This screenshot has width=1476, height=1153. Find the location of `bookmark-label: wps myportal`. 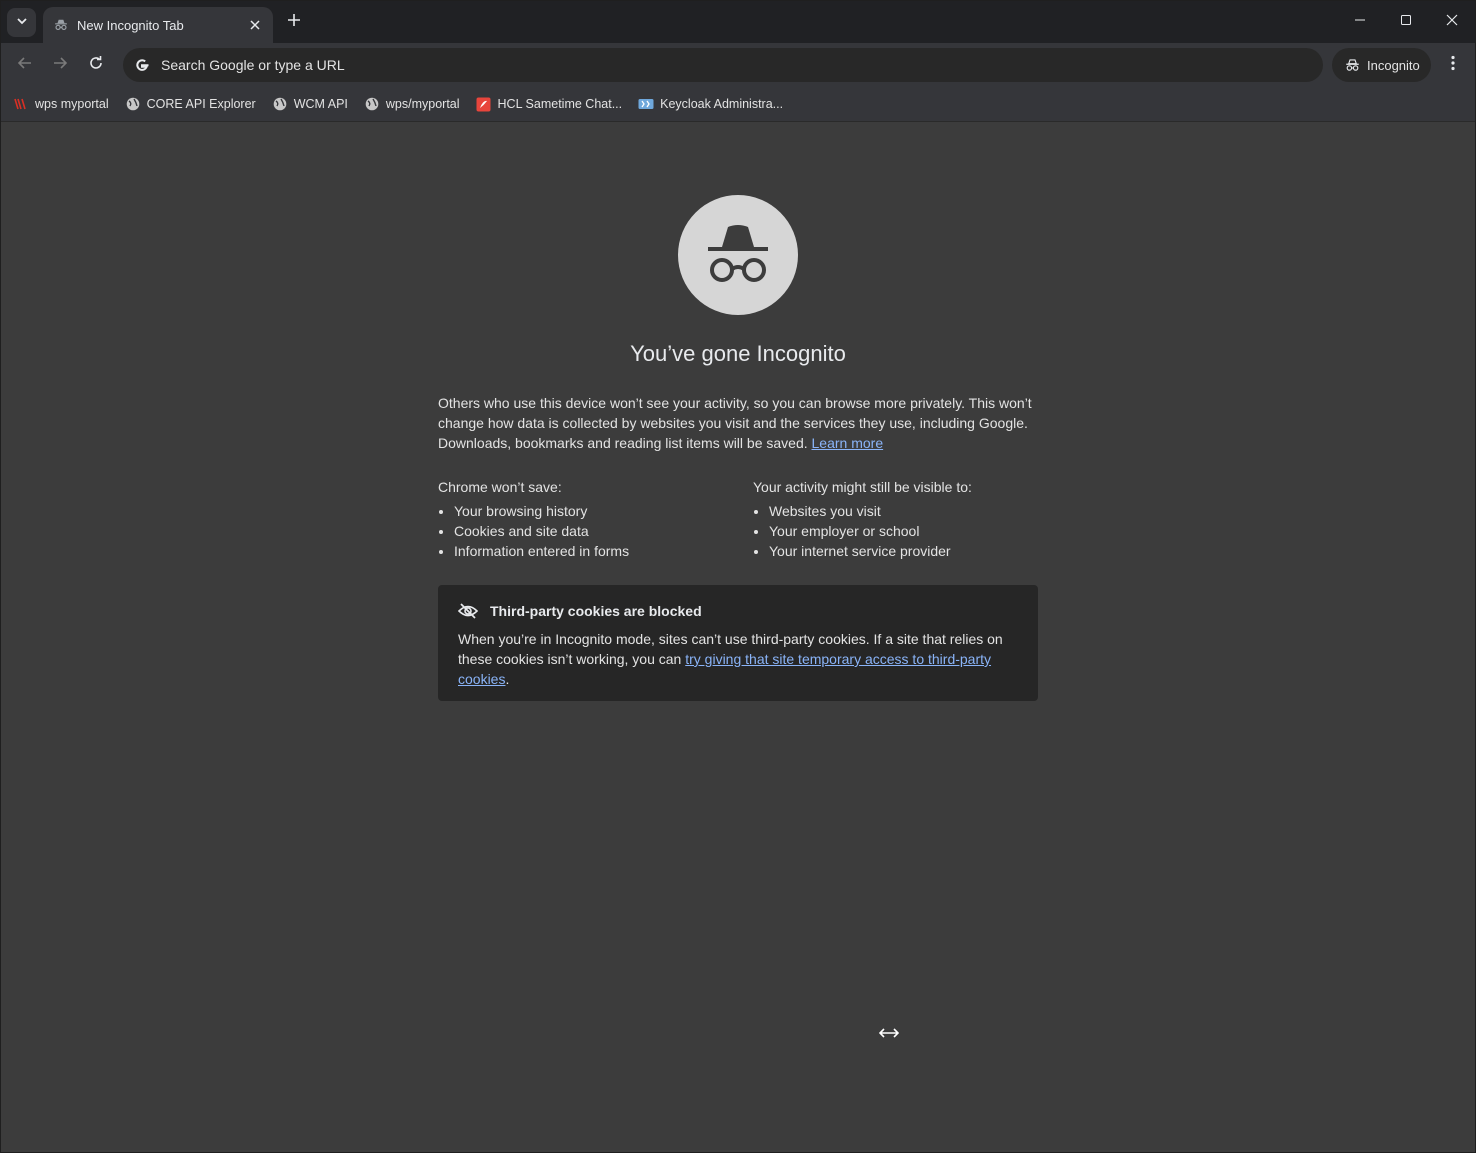

bookmark-label: wps myportal is located at coordinates (72, 104).